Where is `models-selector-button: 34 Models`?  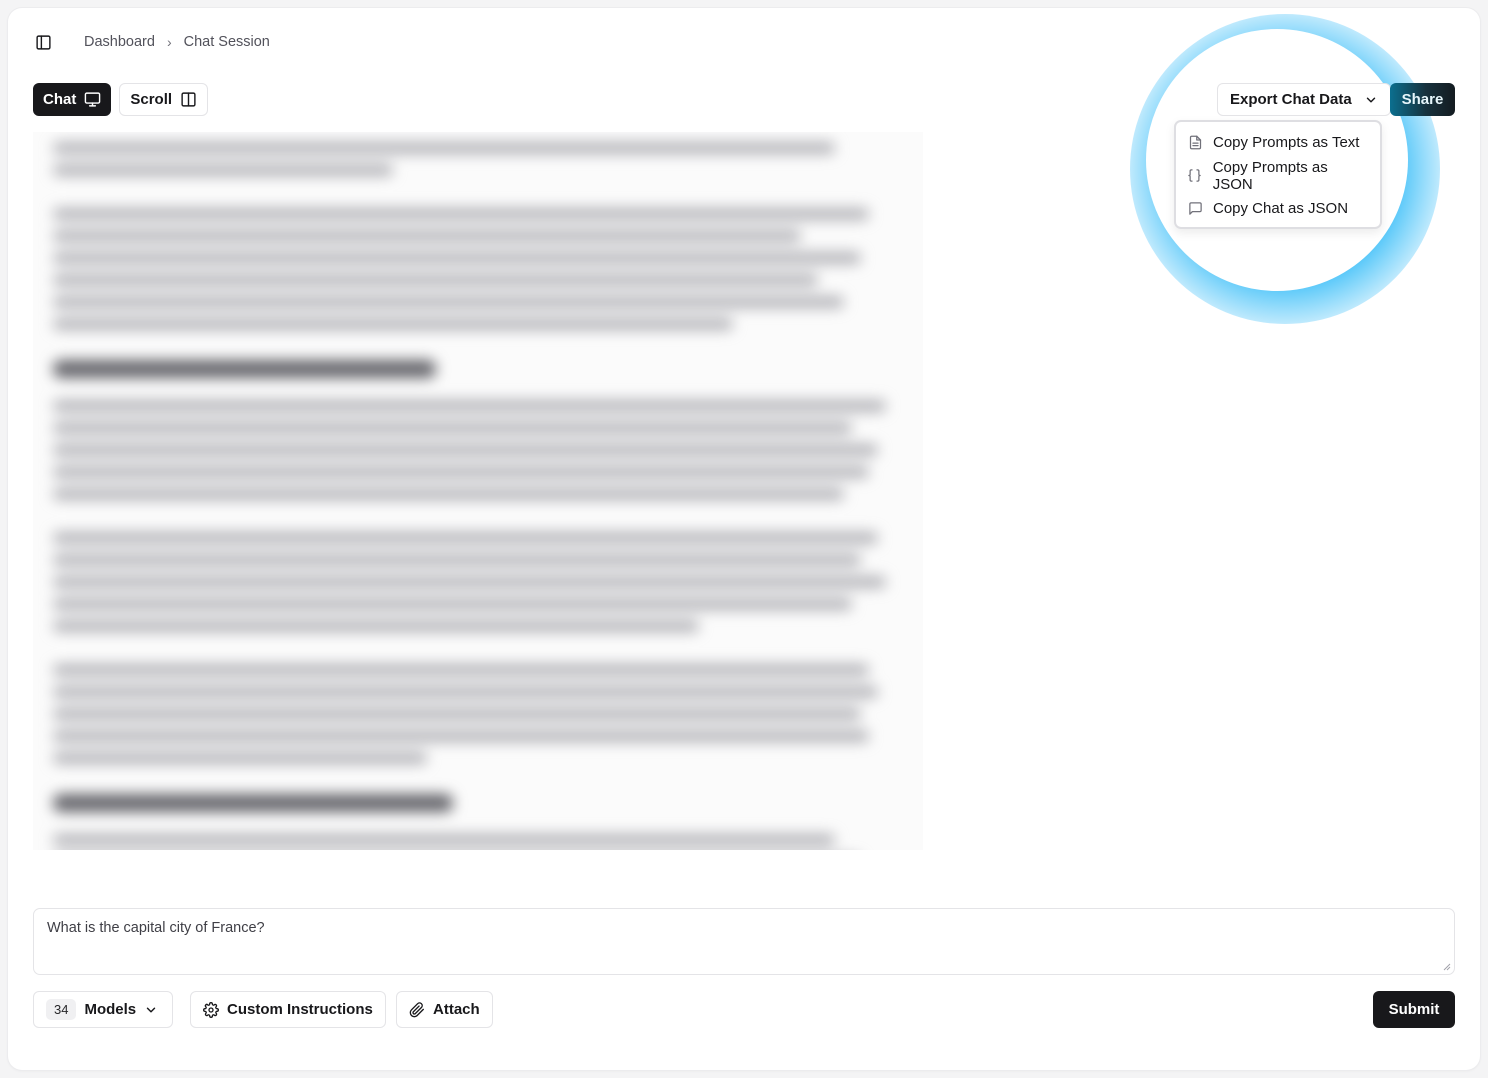
models-selector-button: 34 Models is located at coordinates (103, 1009).